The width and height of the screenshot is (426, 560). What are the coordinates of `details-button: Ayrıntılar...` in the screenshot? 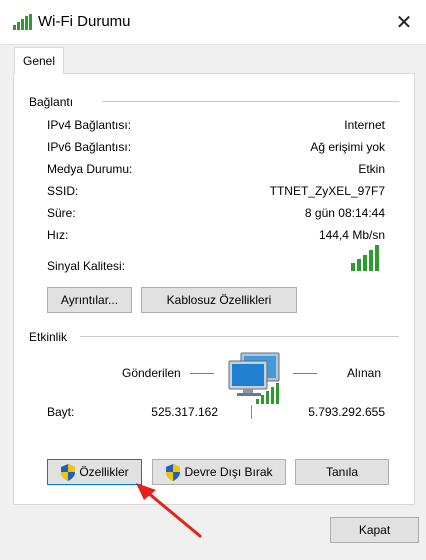 It's located at (89, 300).